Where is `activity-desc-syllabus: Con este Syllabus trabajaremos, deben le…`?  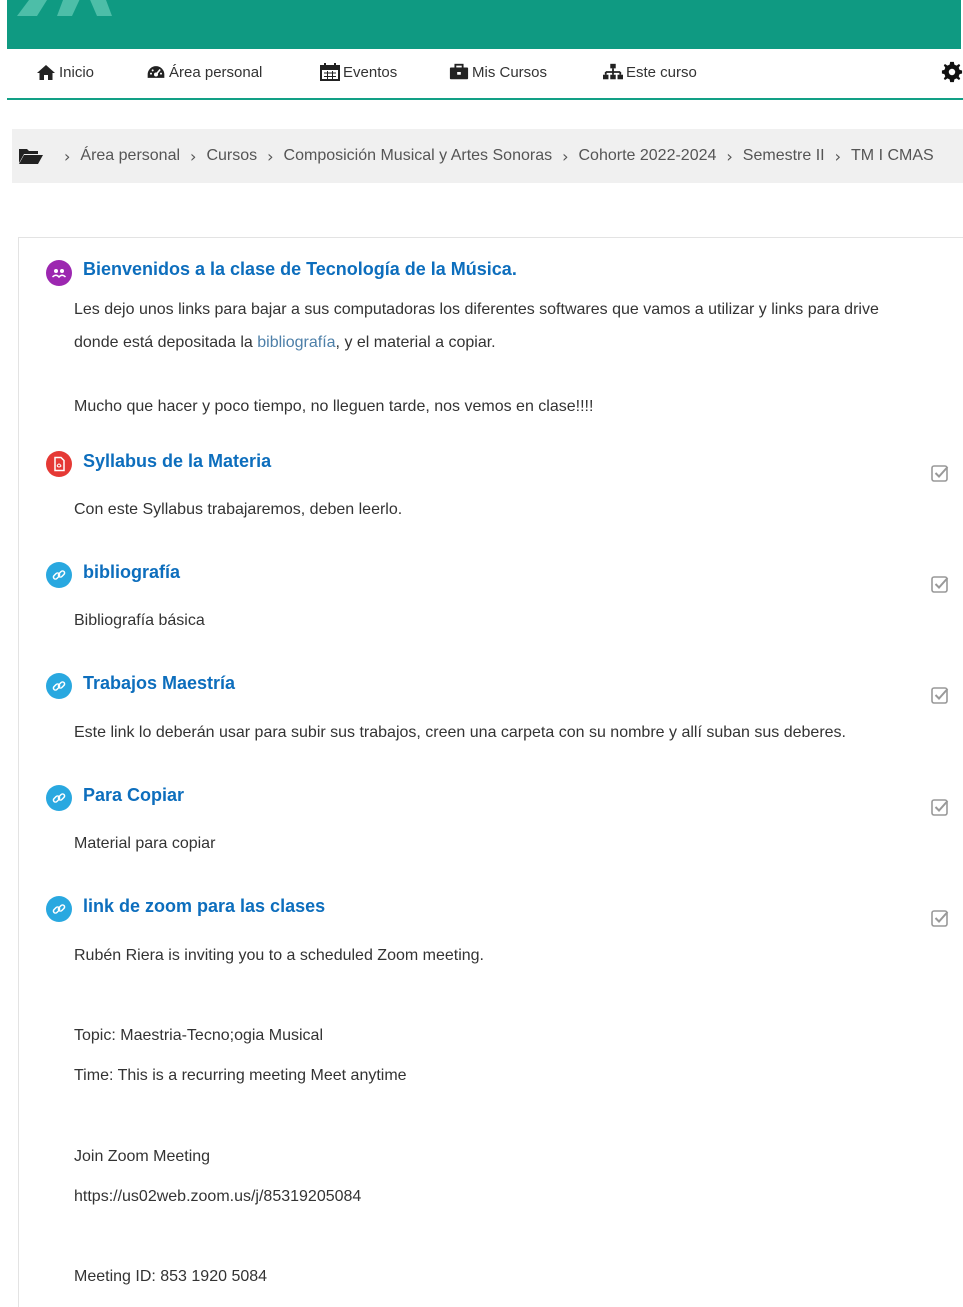
activity-desc-syllabus: Con este Syllabus trabajaremos, deben le… is located at coordinates (238, 509).